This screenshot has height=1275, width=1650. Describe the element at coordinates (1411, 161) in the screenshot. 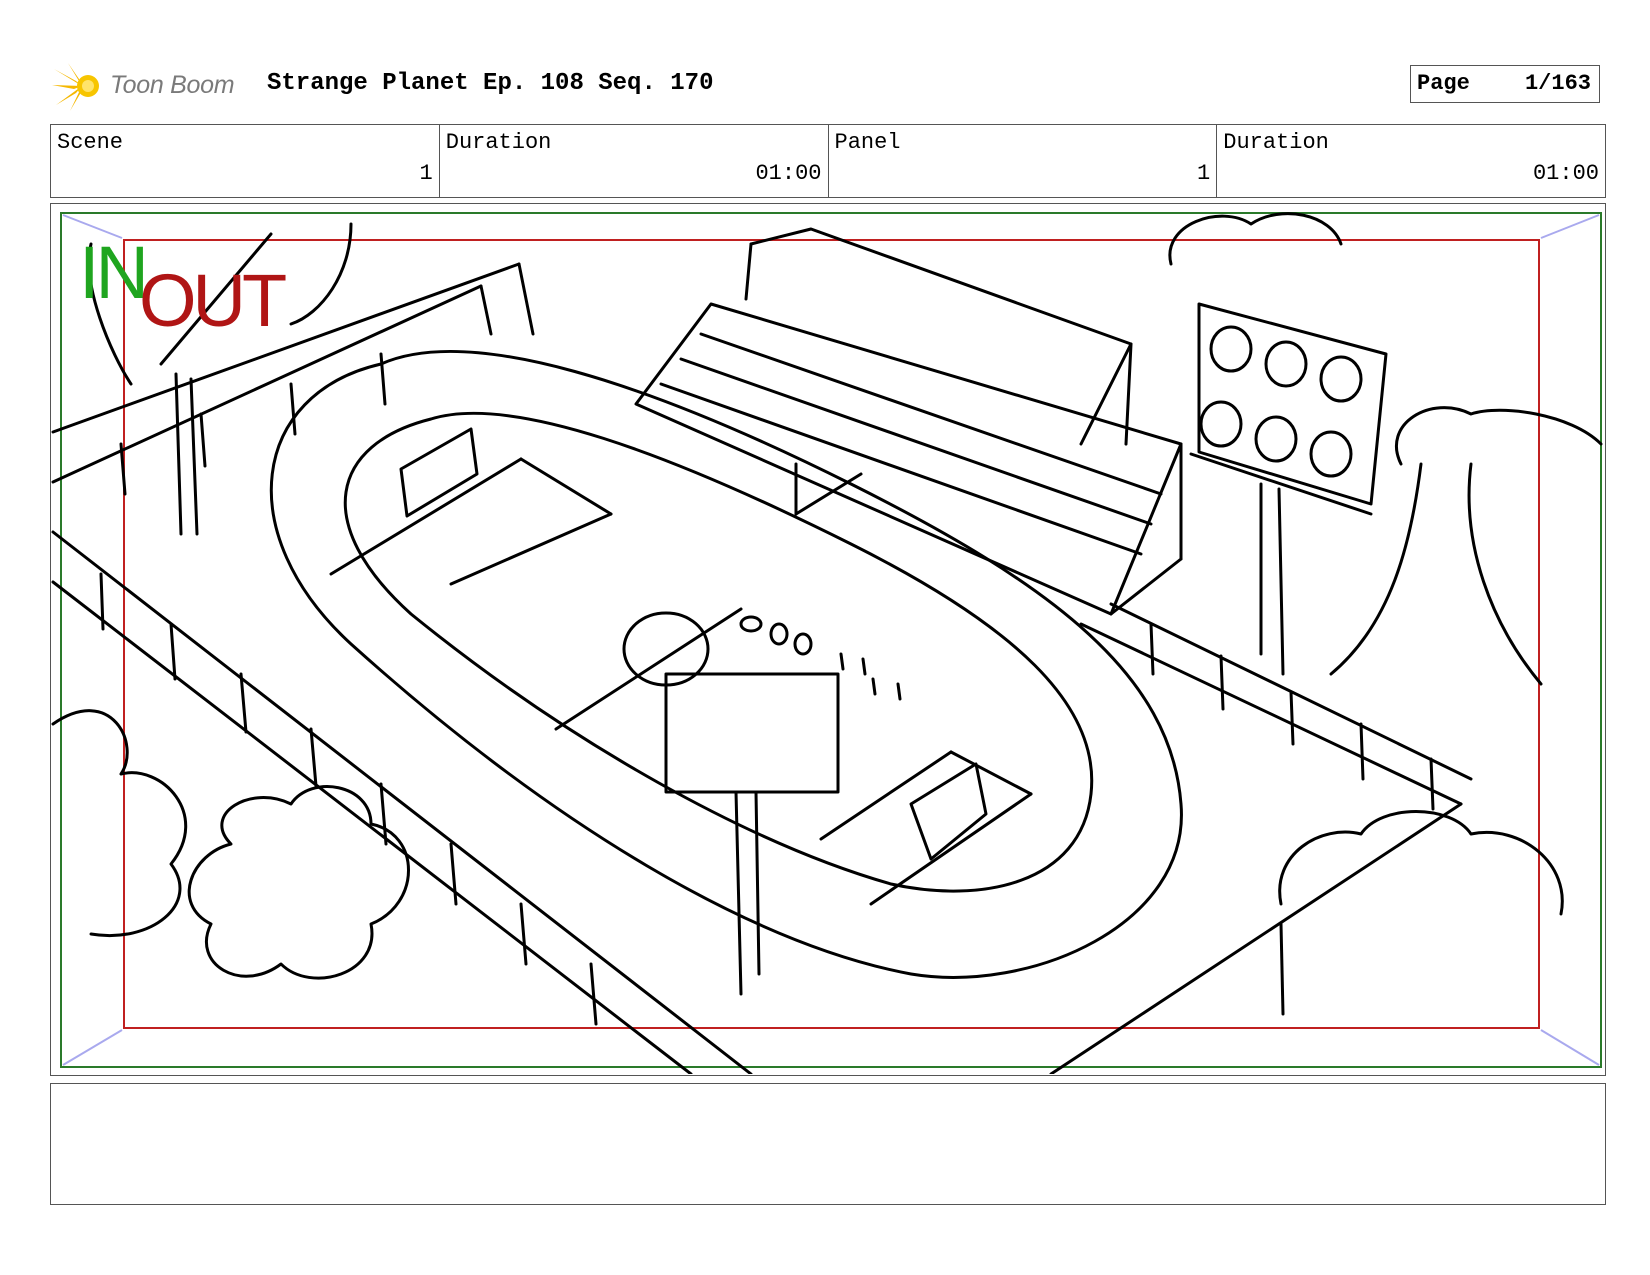

I see `panel-duration-cell: Duration 01:00` at that location.